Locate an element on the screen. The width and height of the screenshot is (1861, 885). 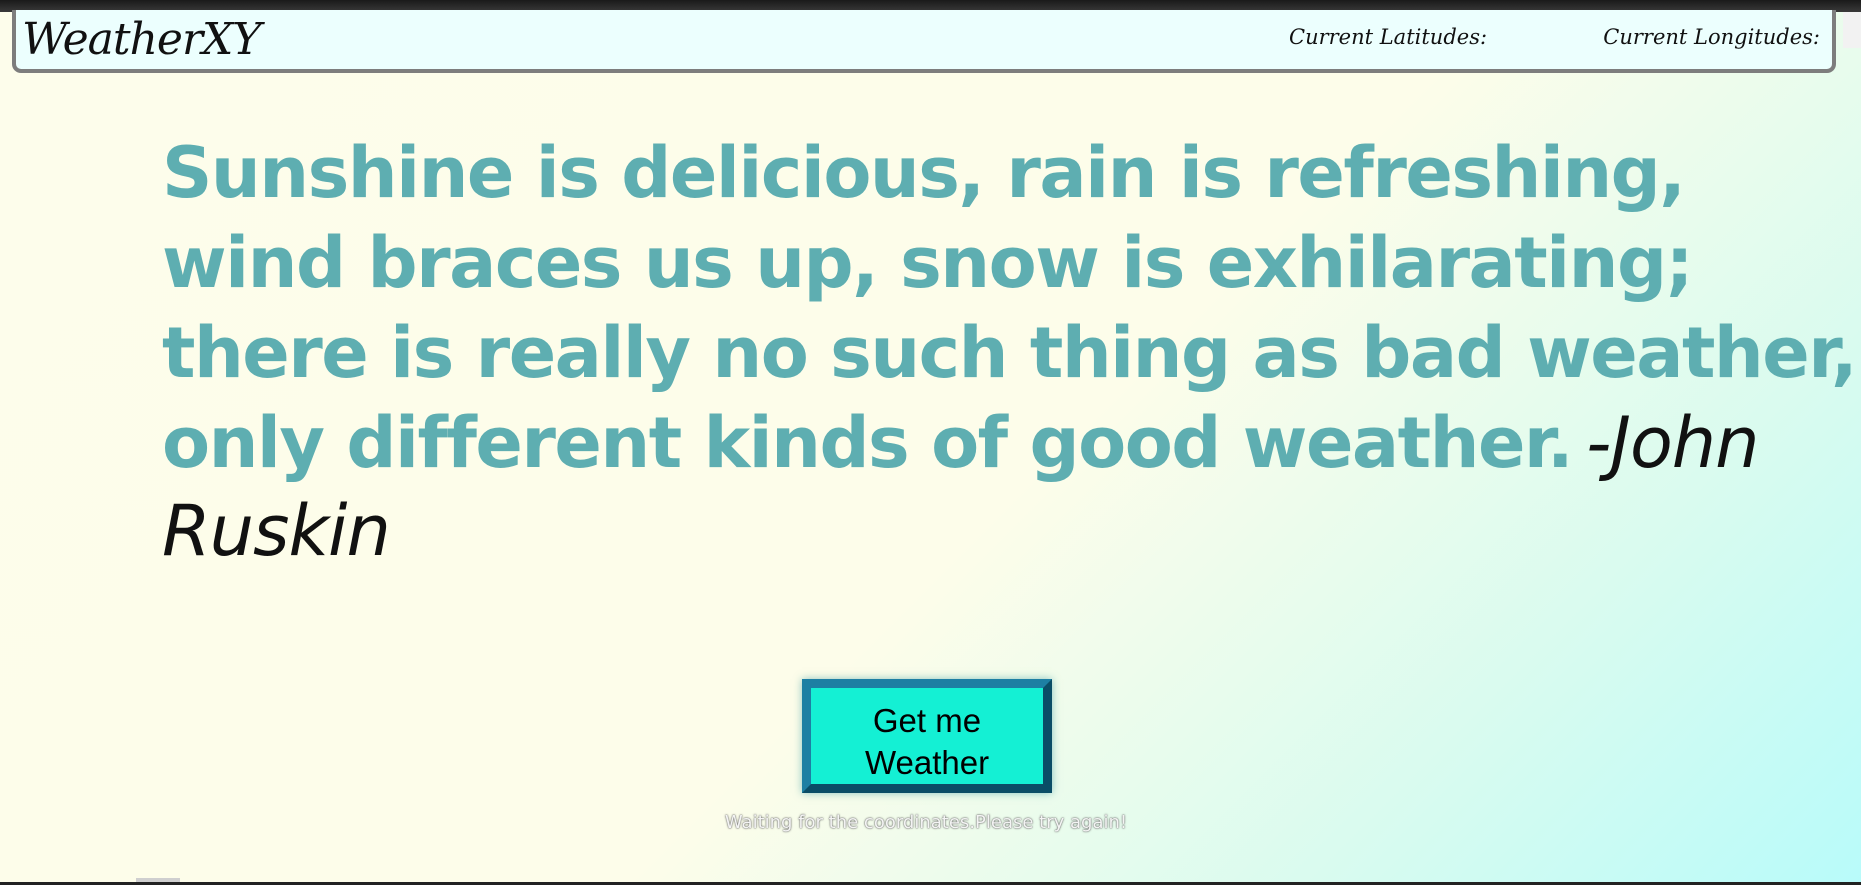
latitude-label: Current Latitudes: is located at coordinates (1388, 37).